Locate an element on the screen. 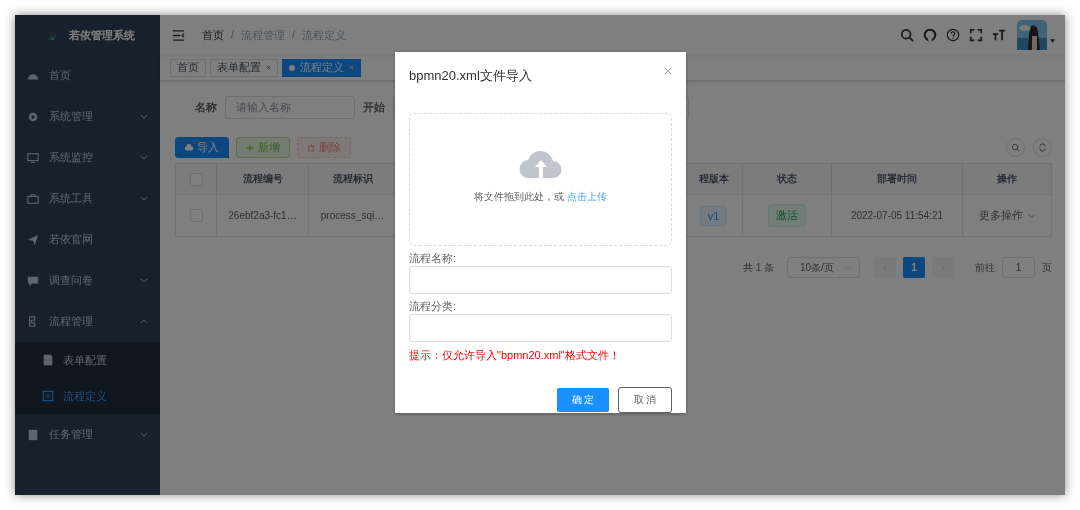 This screenshot has width=1080, height=510. dialog-title: bpmn20.xml文件导入 is located at coordinates (470, 75).